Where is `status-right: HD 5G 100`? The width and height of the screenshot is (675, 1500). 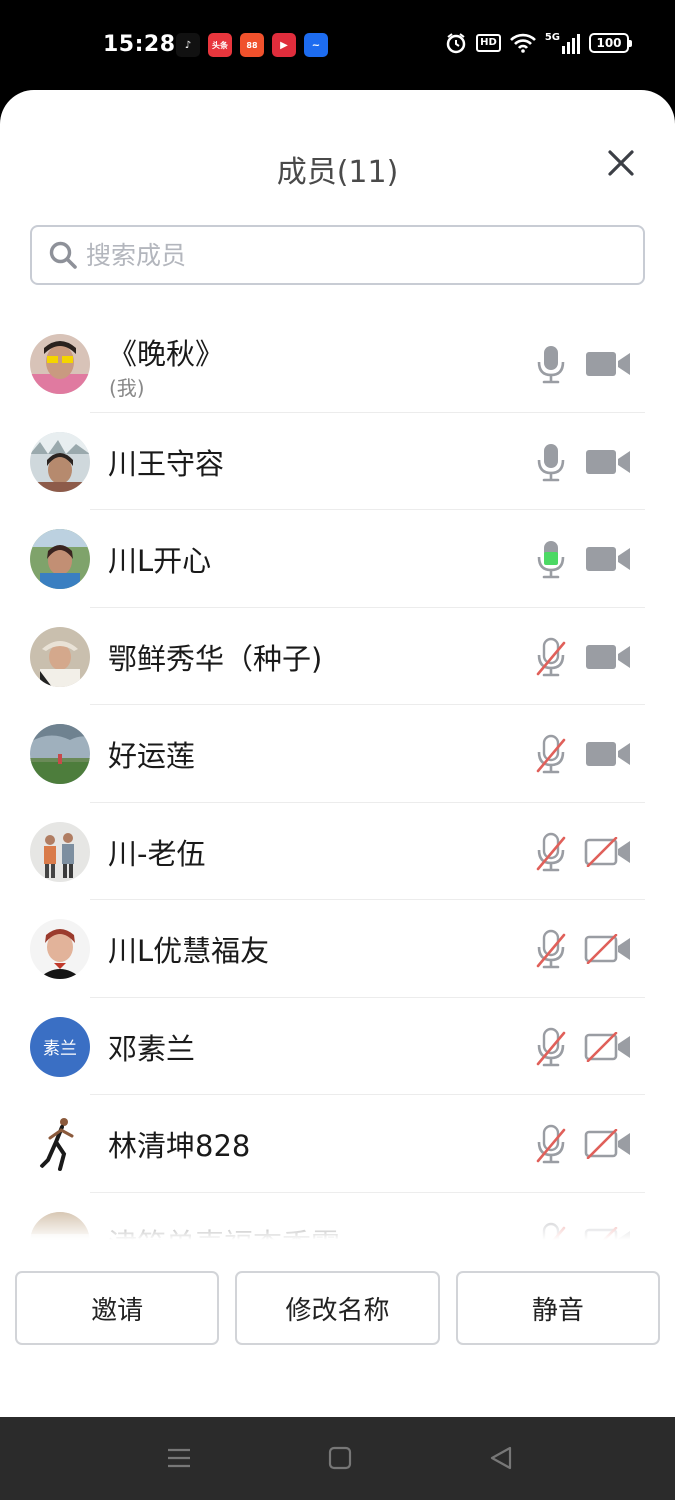
status-right: HD 5G 100 is located at coordinates (538, 43).